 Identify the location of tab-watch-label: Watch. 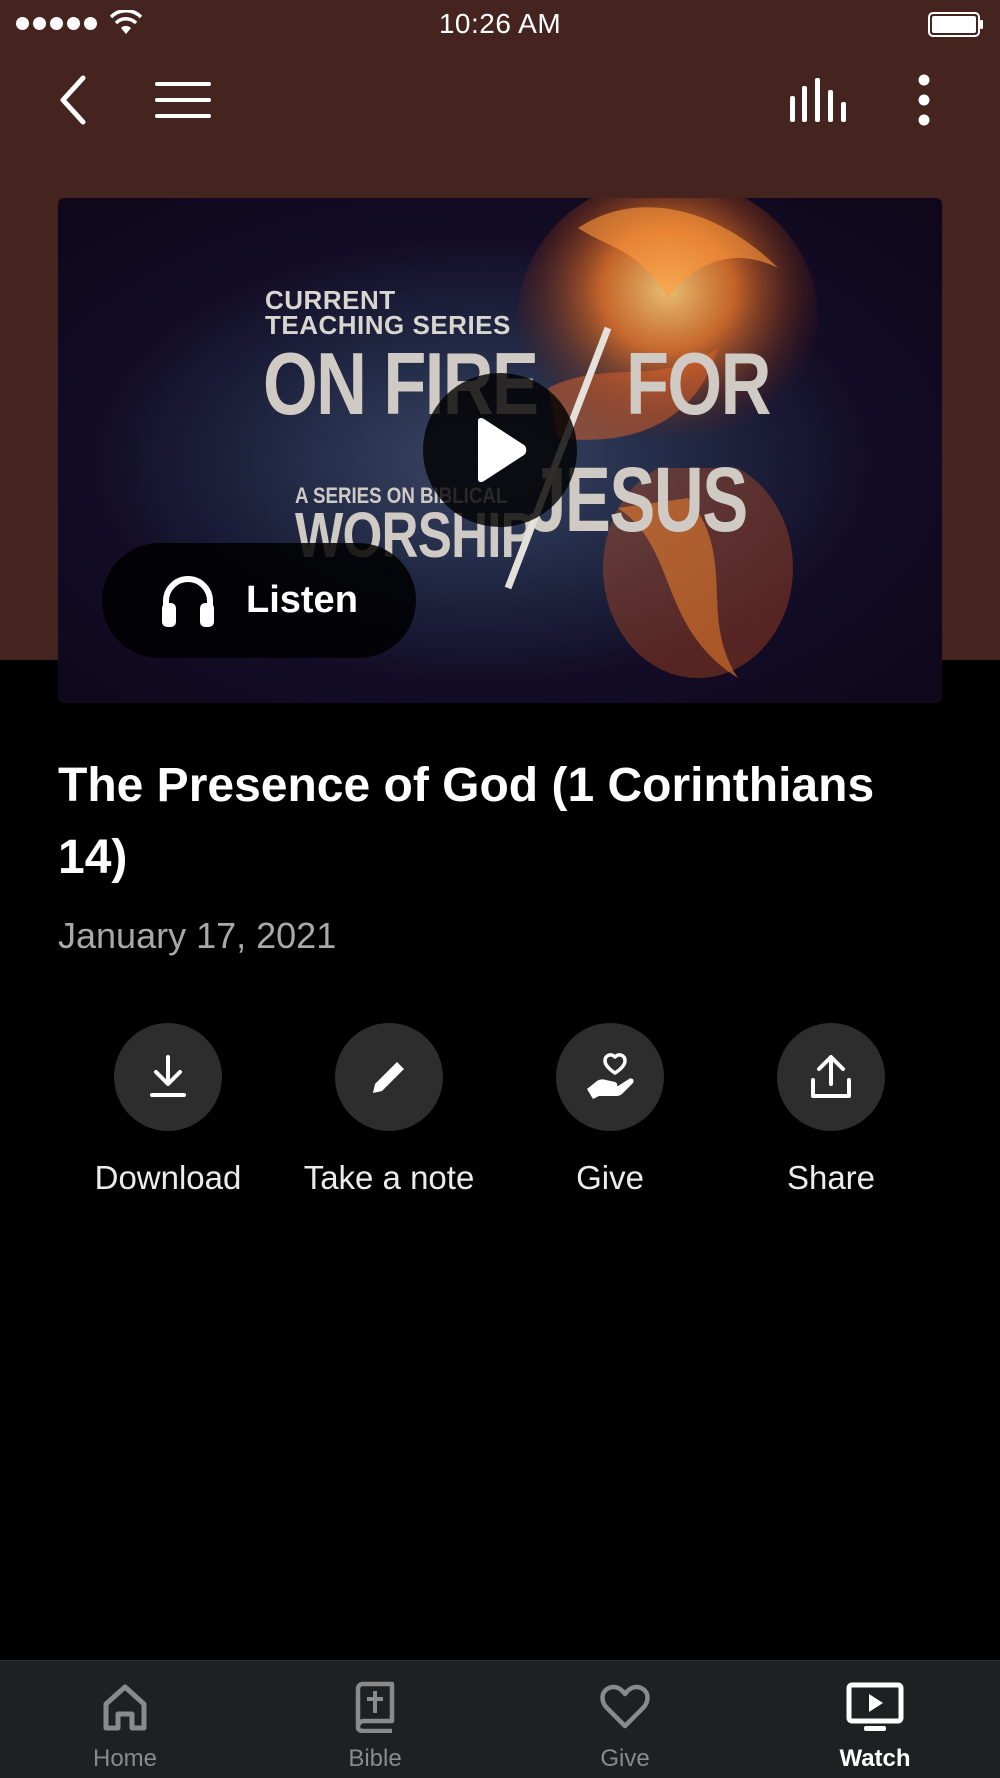
(875, 1758).